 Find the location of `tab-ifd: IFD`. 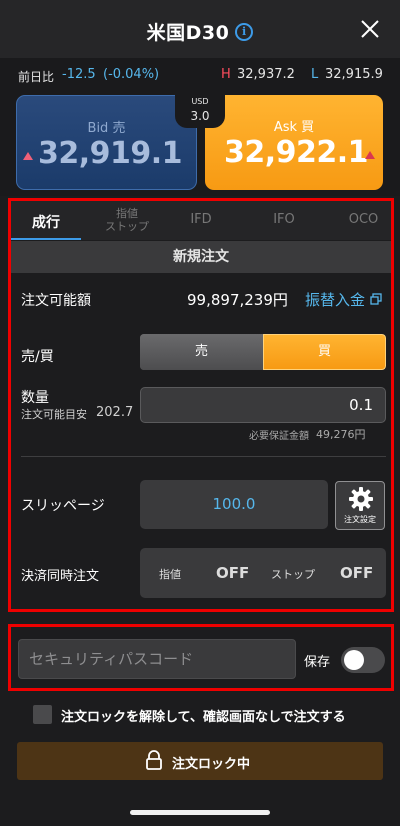

tab-ifd: IFD is located at coordinates (201, 220).